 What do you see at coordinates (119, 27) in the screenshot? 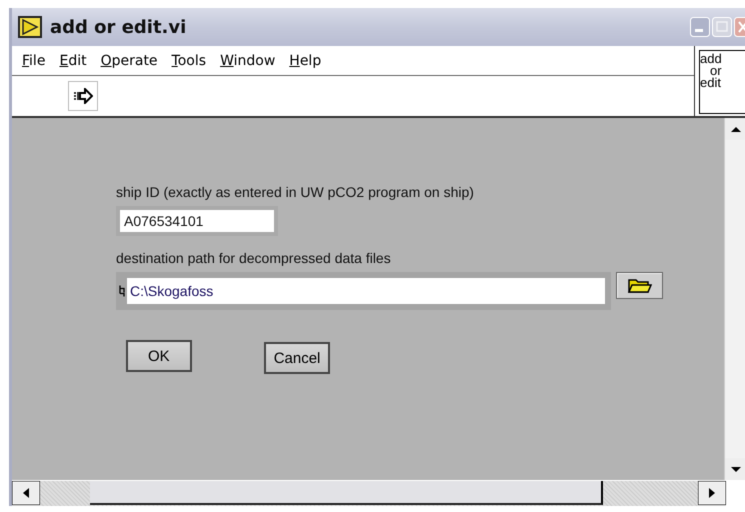
I see `window-title: add or edit.vi` at bounding box center [119, 27].